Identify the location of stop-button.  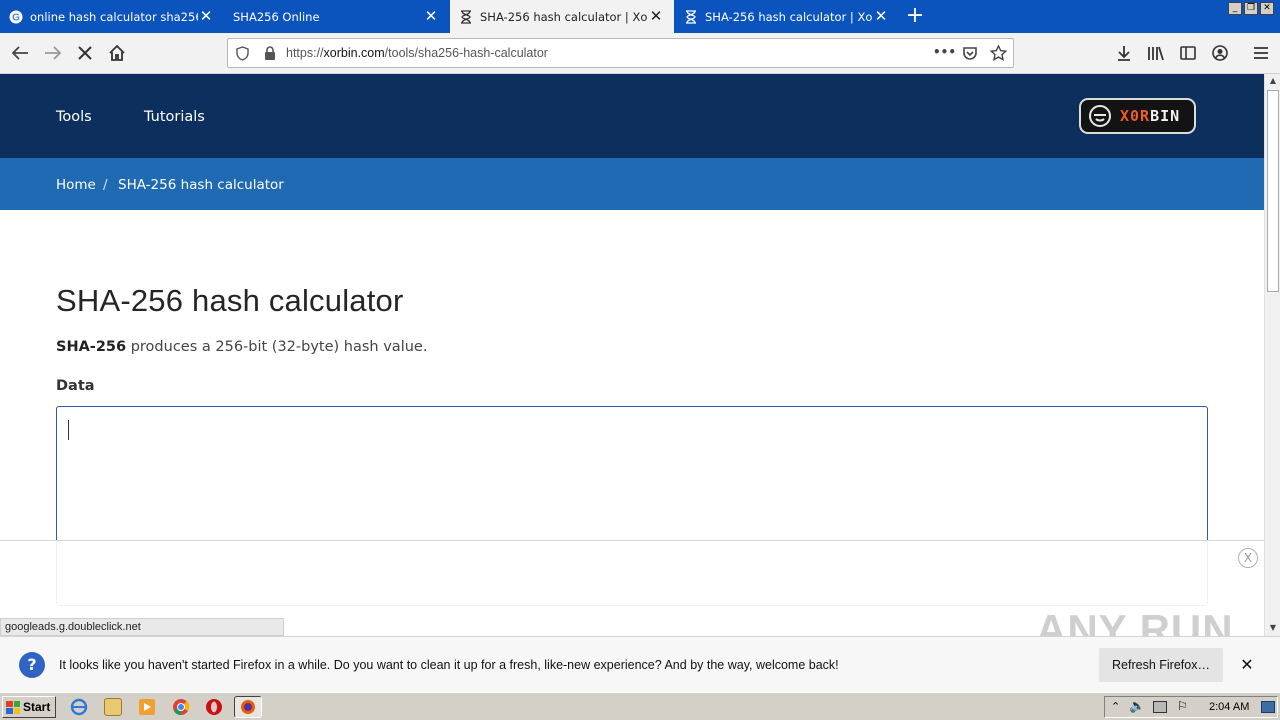
(85, 53).